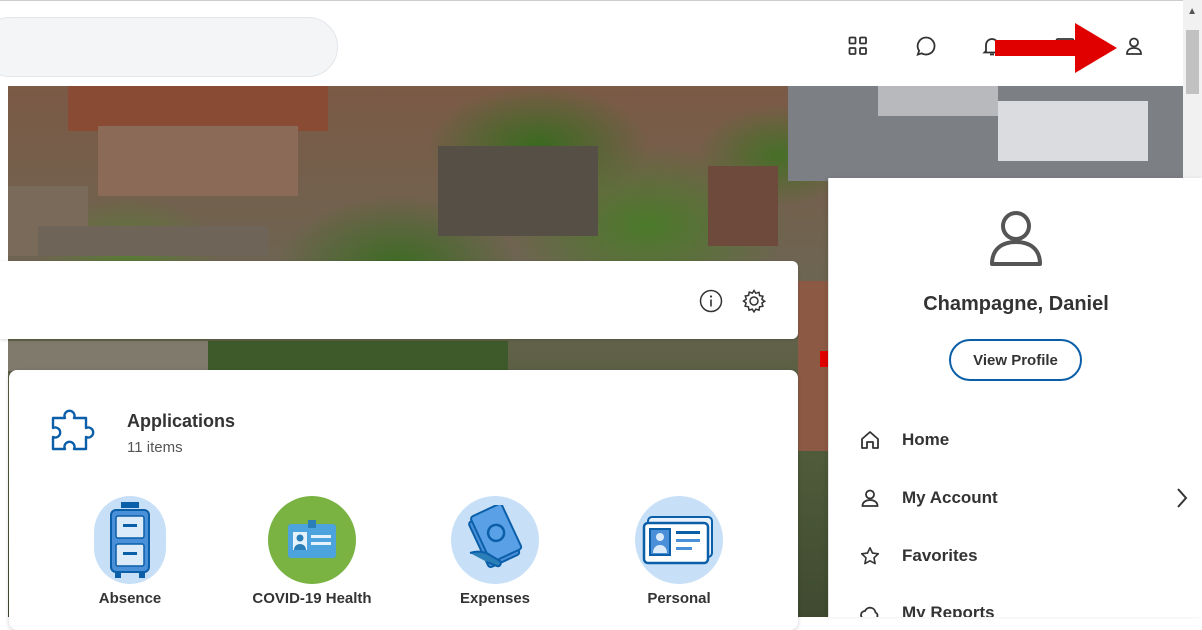 Image resolution: width=1202 pixels, height=630 pixels. I want to click on scroll-thumb, so click(1192, 62).